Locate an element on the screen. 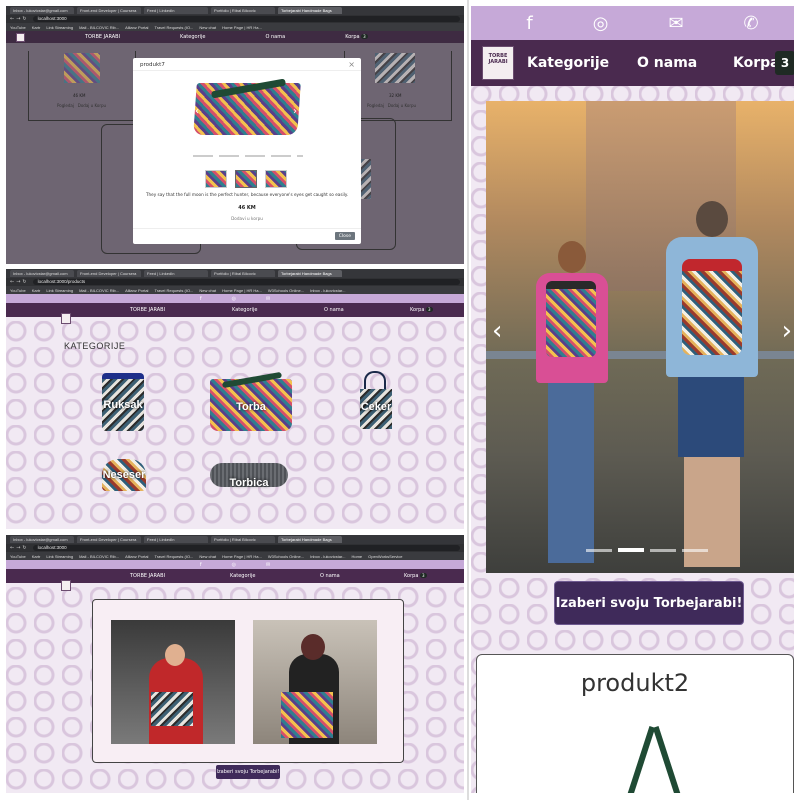  category-card-ceker: Ceker is located at coordinates (376, 402).